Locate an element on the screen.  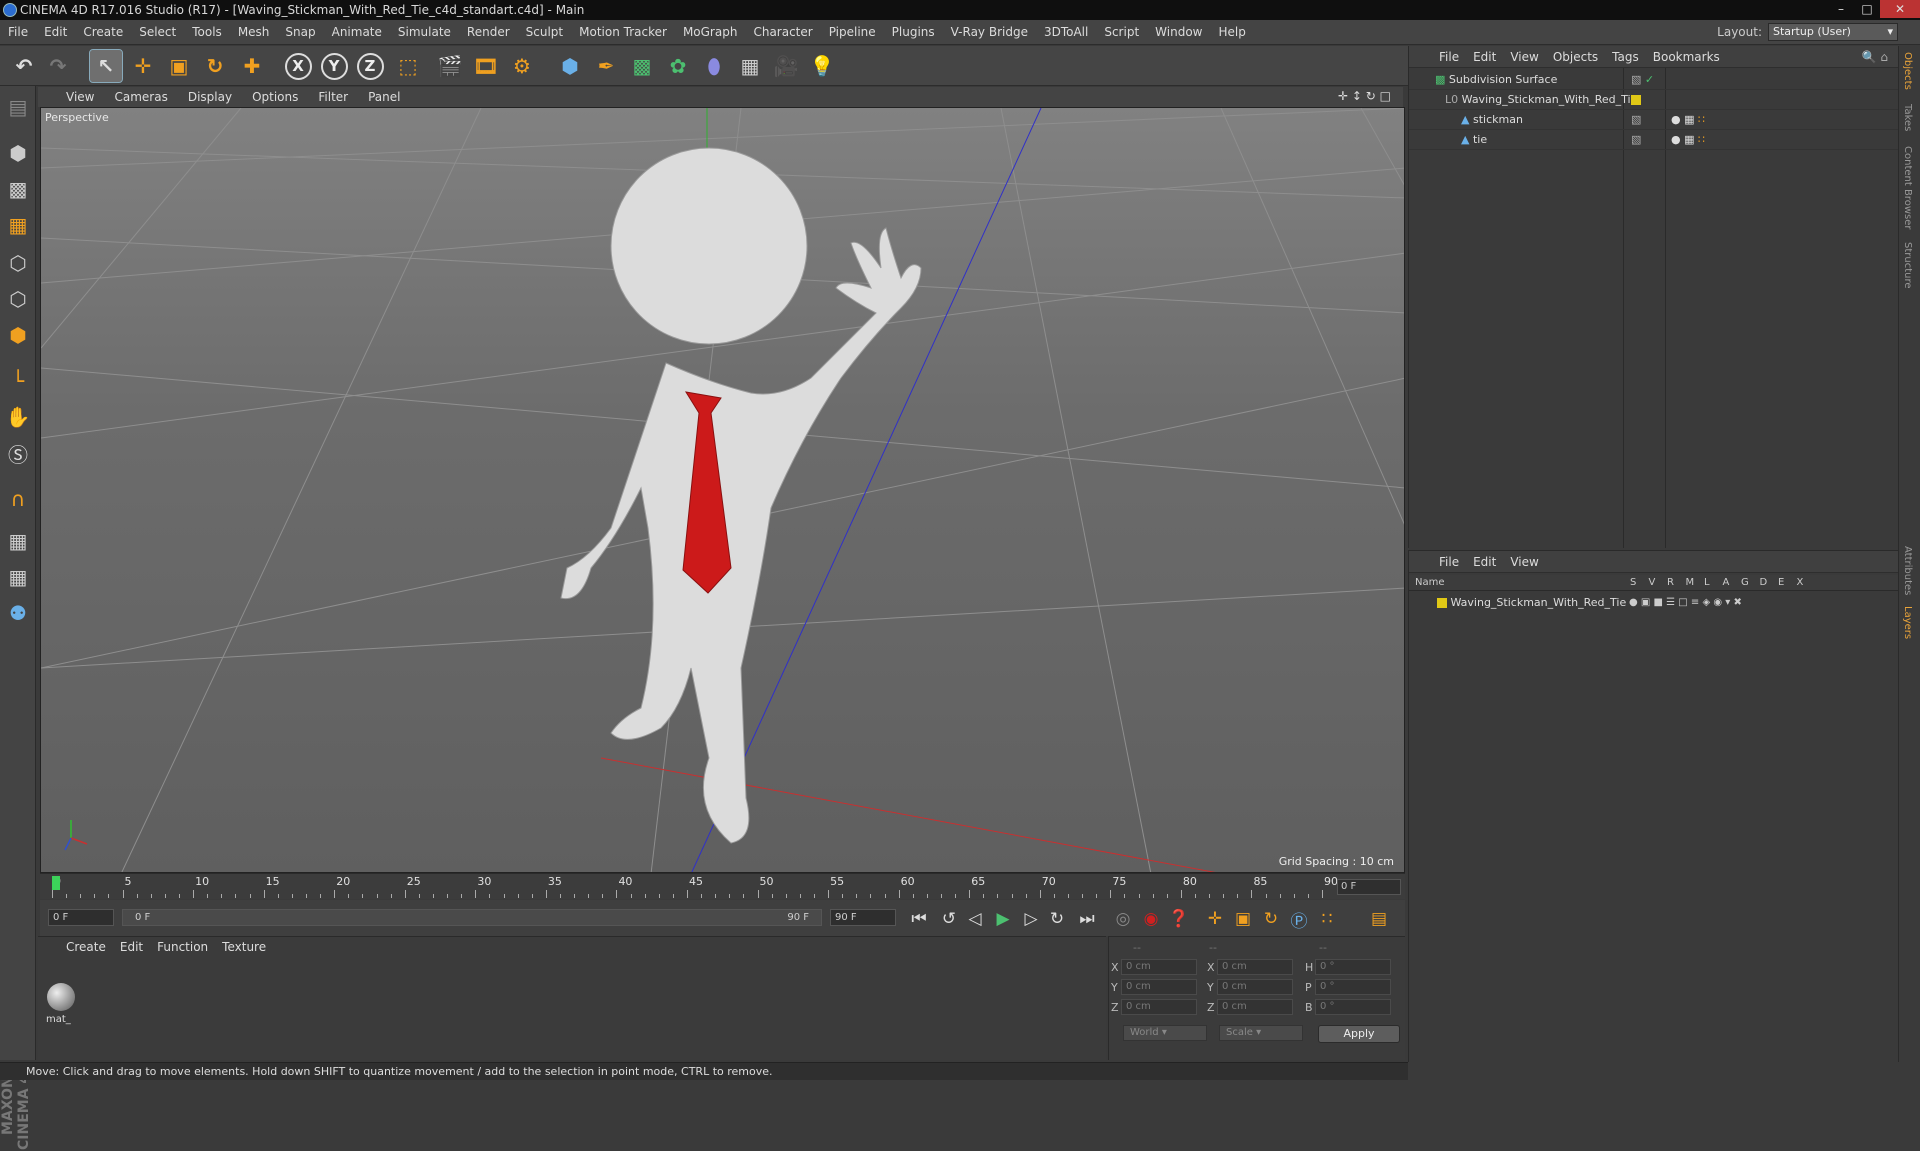
layer-col-v: V is located at coordinates (1652, 583).